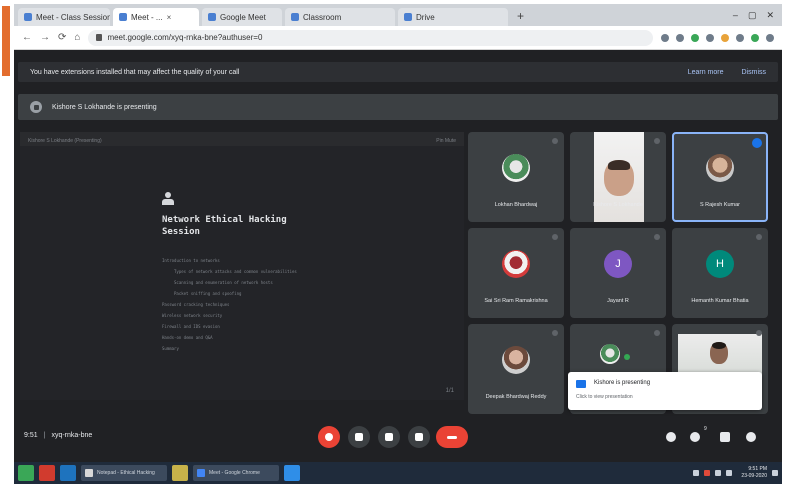 This screenshot has width=787, height=490. I want to click on participant-tile: Lokhan Bhardwaj, so click(516, 177).